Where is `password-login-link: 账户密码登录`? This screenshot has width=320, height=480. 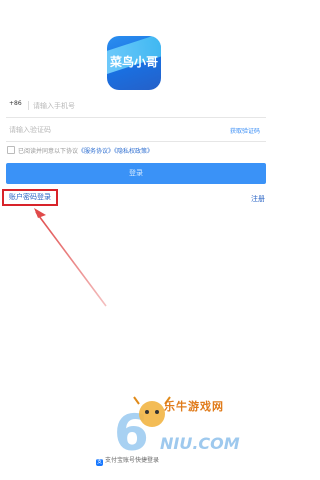 password-login-link: 账户密码登录 is located at coordinates (30, 197).